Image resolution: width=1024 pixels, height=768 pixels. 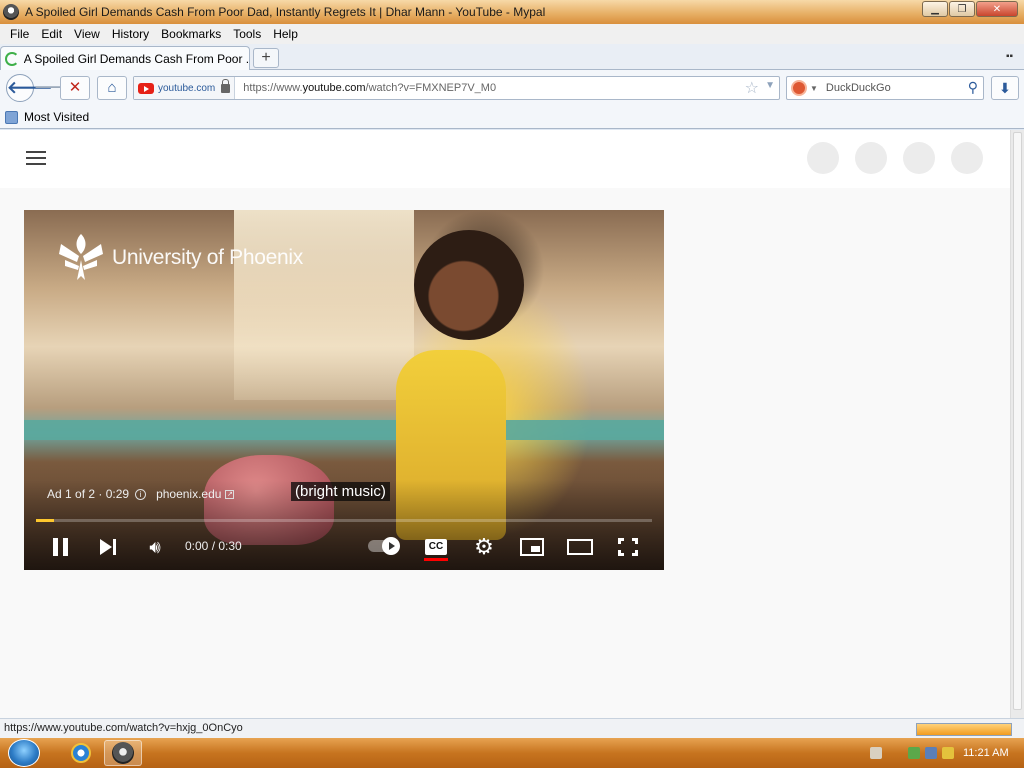 What do you see at coordinates (914, 753) in the screenshot?
I see `action-center-tray-icon` at bounding box center [914, 753].